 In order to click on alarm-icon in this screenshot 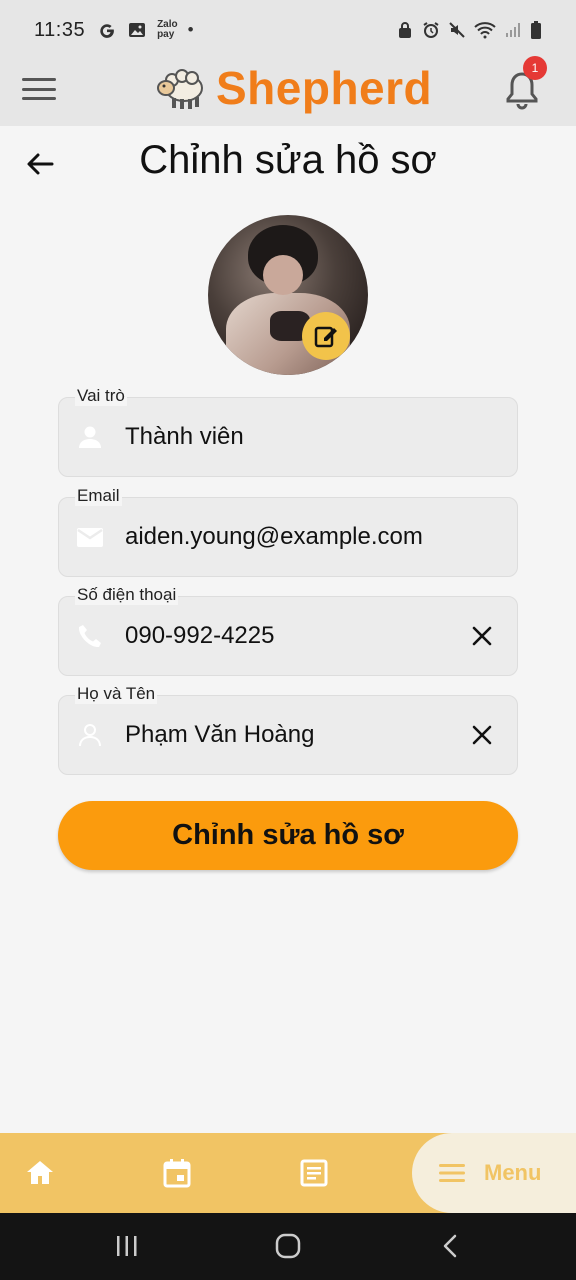, I will do `click(431, 30)`.